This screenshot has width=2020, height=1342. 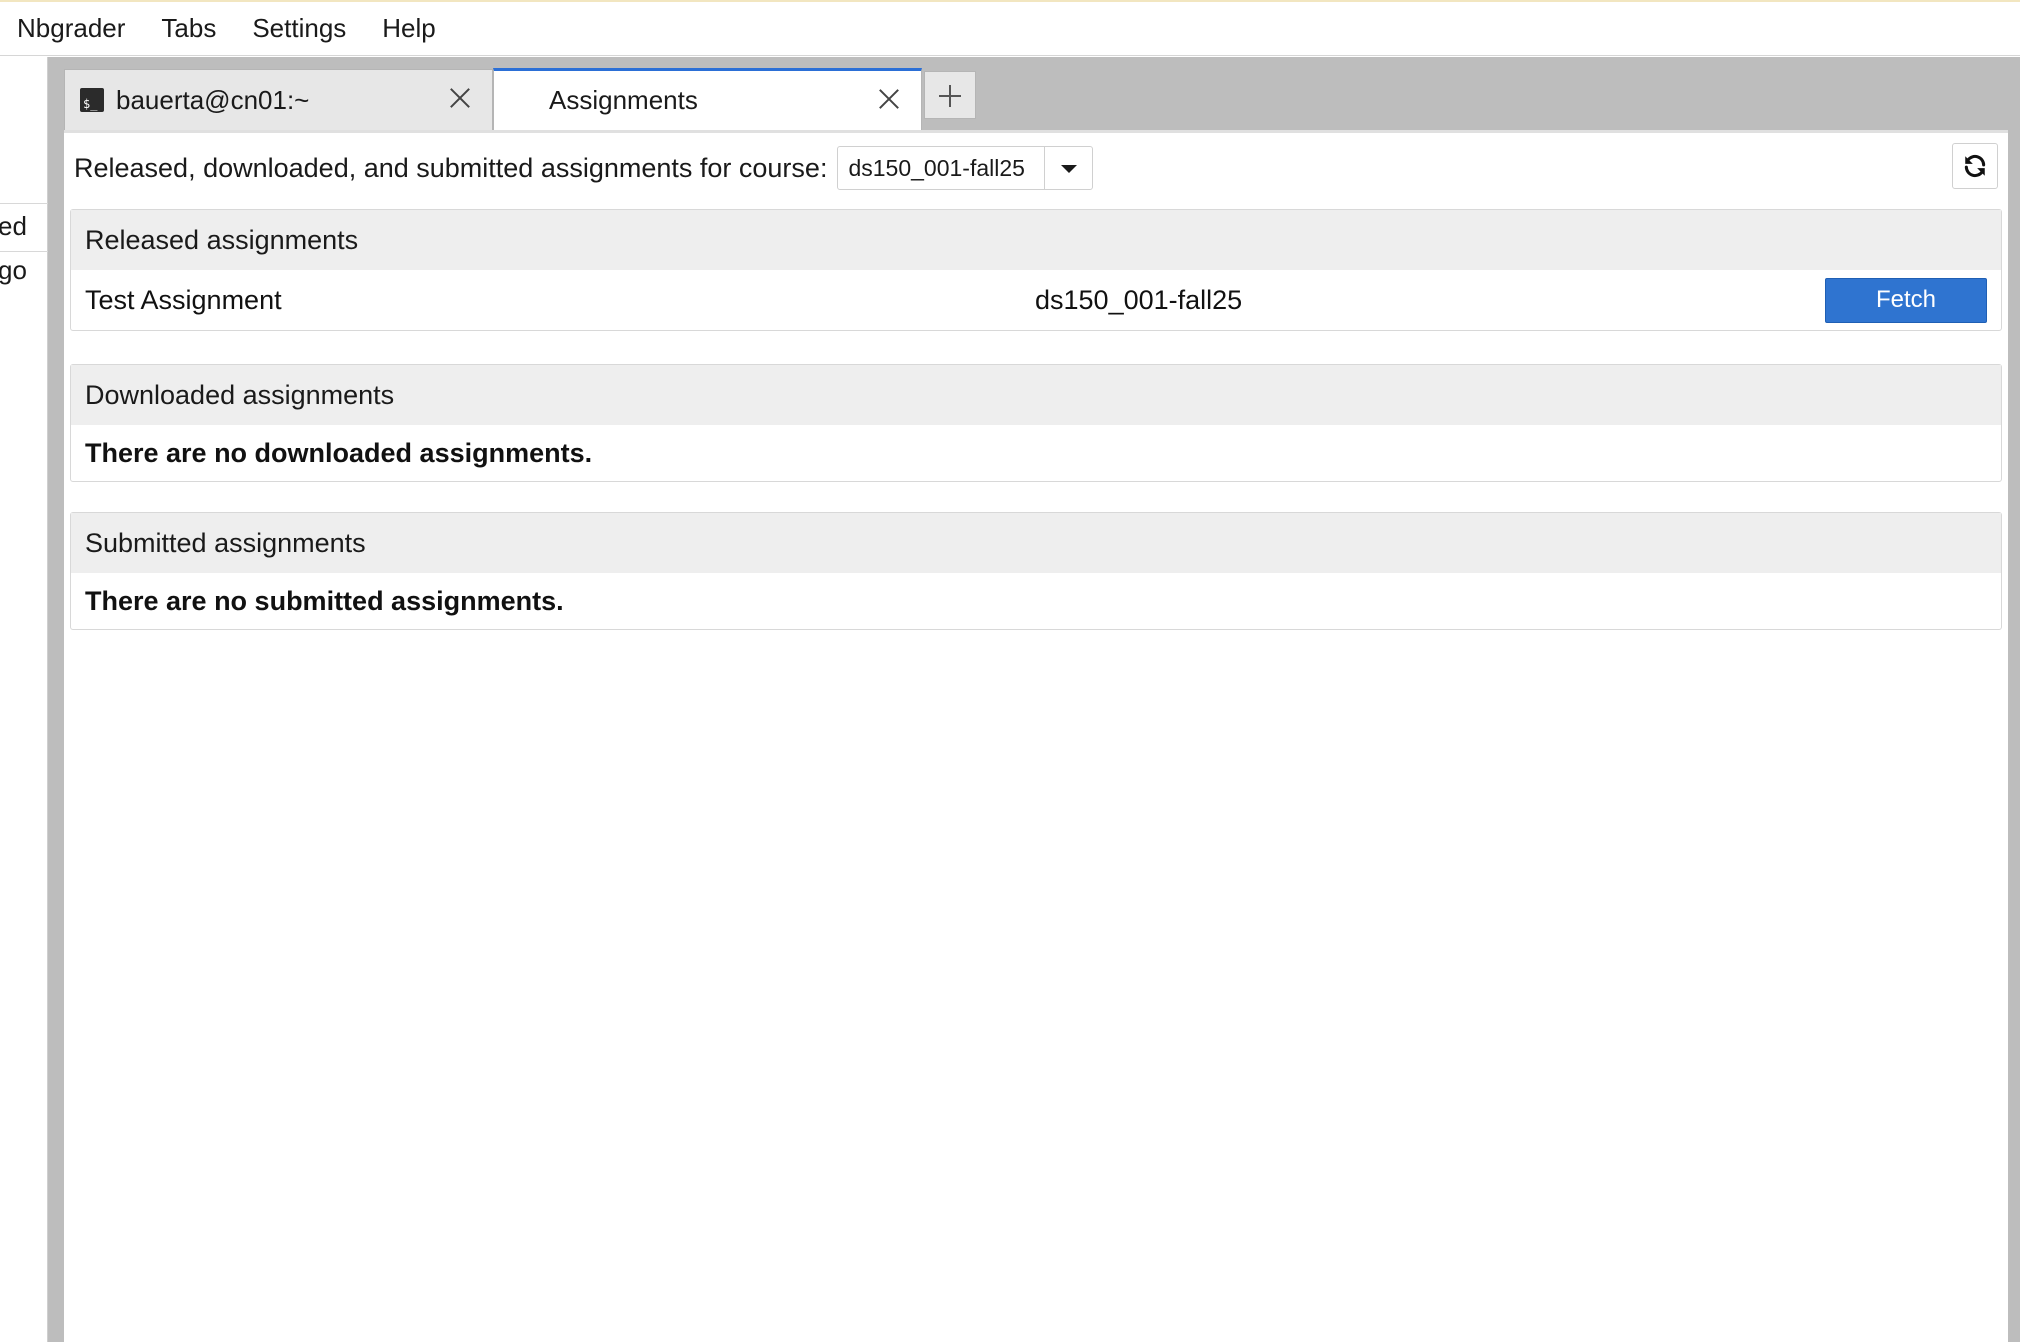 I want to click on add-tab-button, so click(x=950, y=95).